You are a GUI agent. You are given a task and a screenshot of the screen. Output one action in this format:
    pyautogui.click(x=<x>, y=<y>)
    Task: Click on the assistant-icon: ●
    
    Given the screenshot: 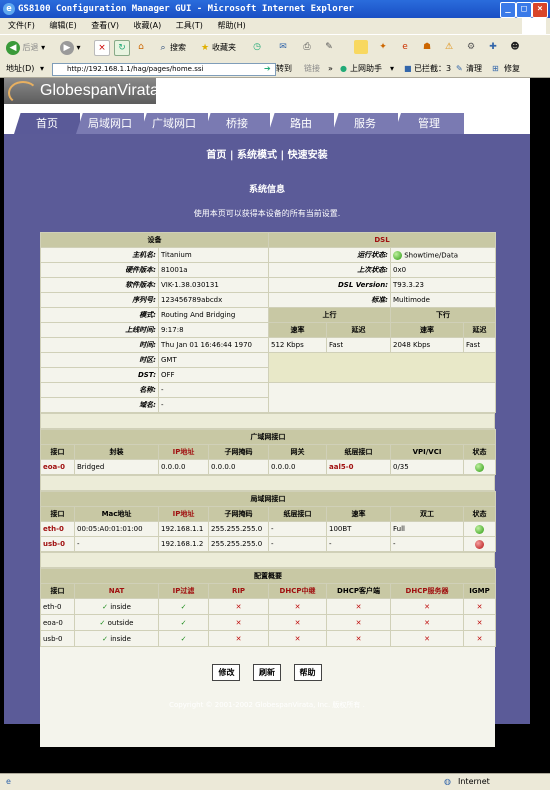 What is the action you would take?
    pyautogui.click(x=343, y=68)
    